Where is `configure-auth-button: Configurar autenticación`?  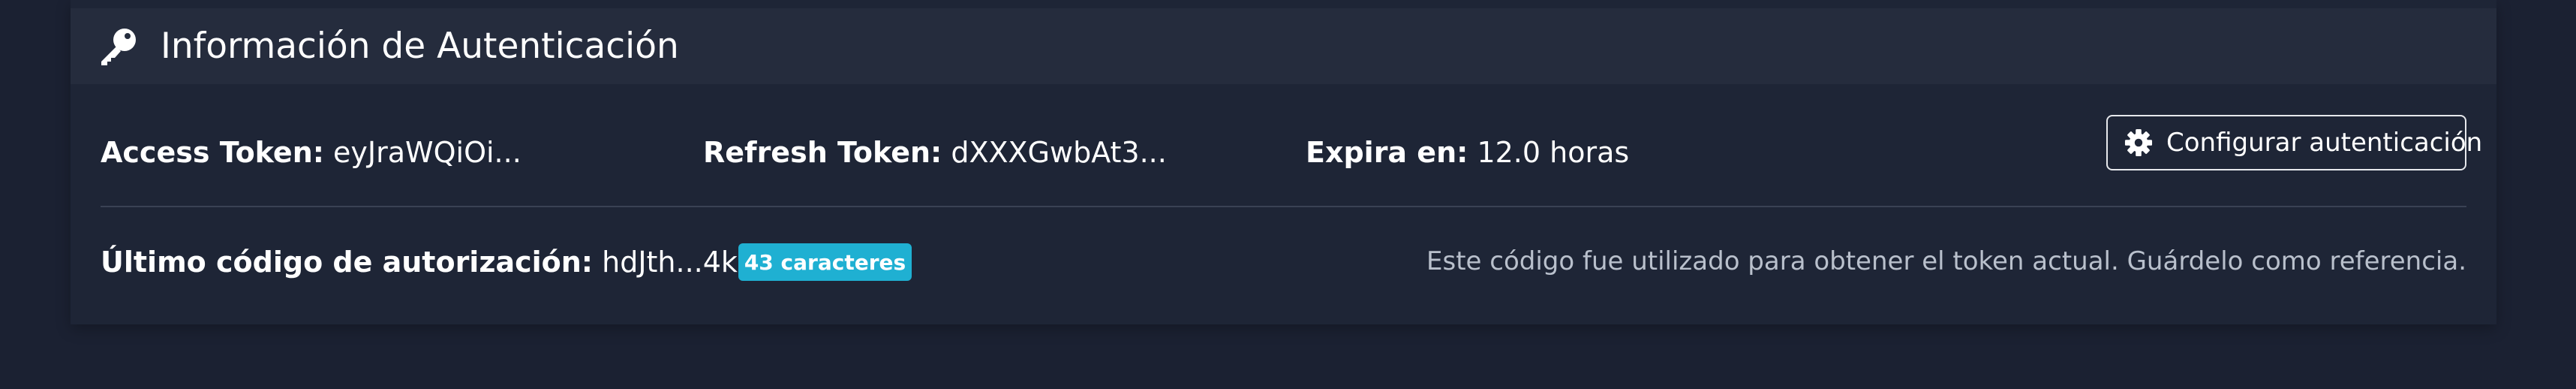 configure-auth-button: Configurar autenticación is located at coordinates (2294, 142).